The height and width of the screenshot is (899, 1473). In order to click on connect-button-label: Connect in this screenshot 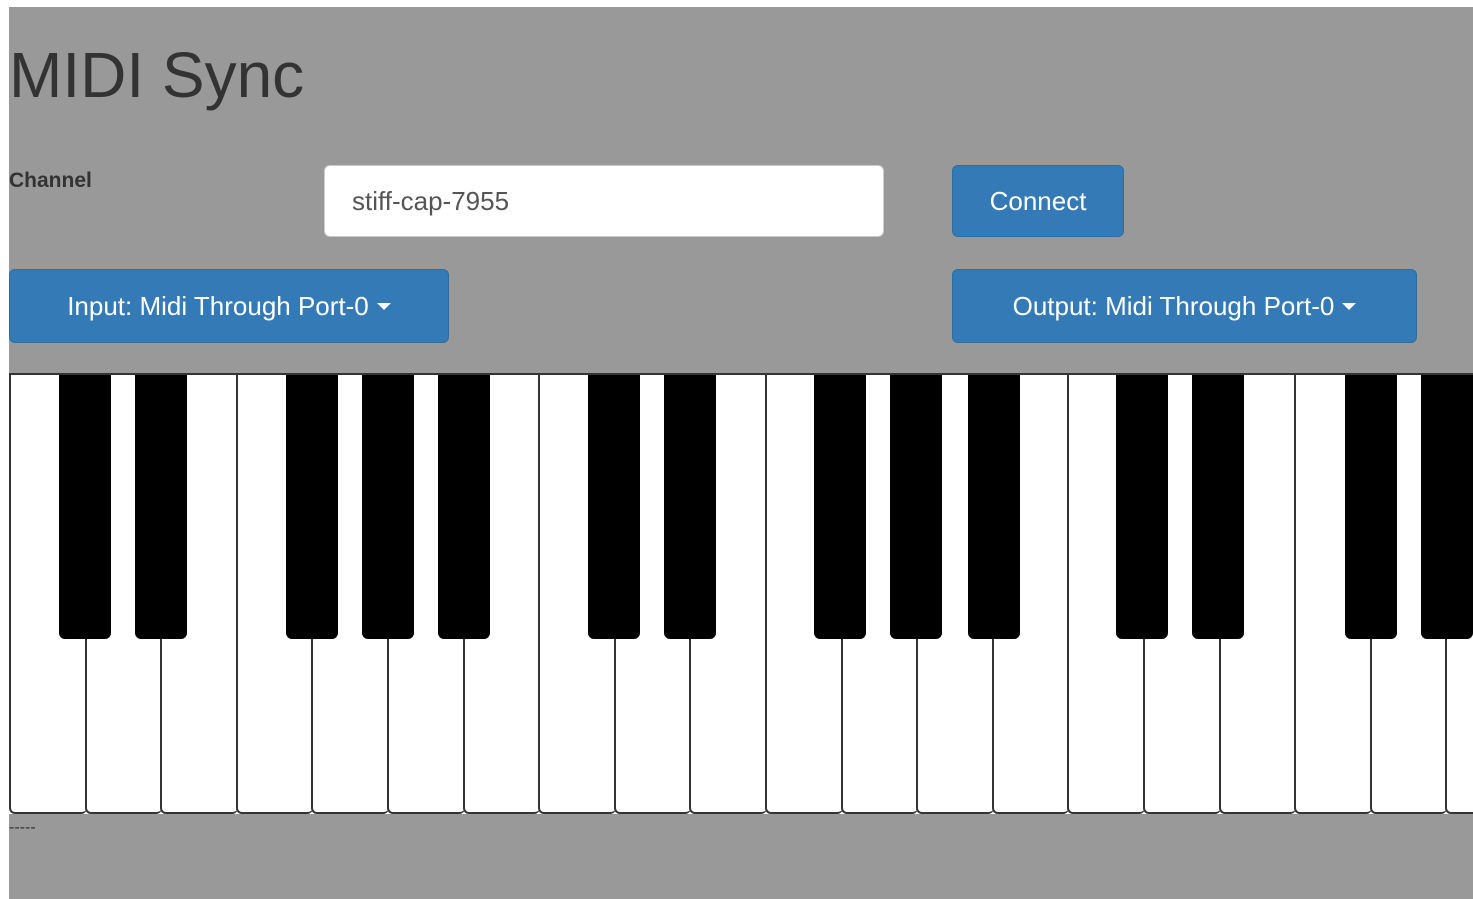, I will do `click(1038, 200)`.